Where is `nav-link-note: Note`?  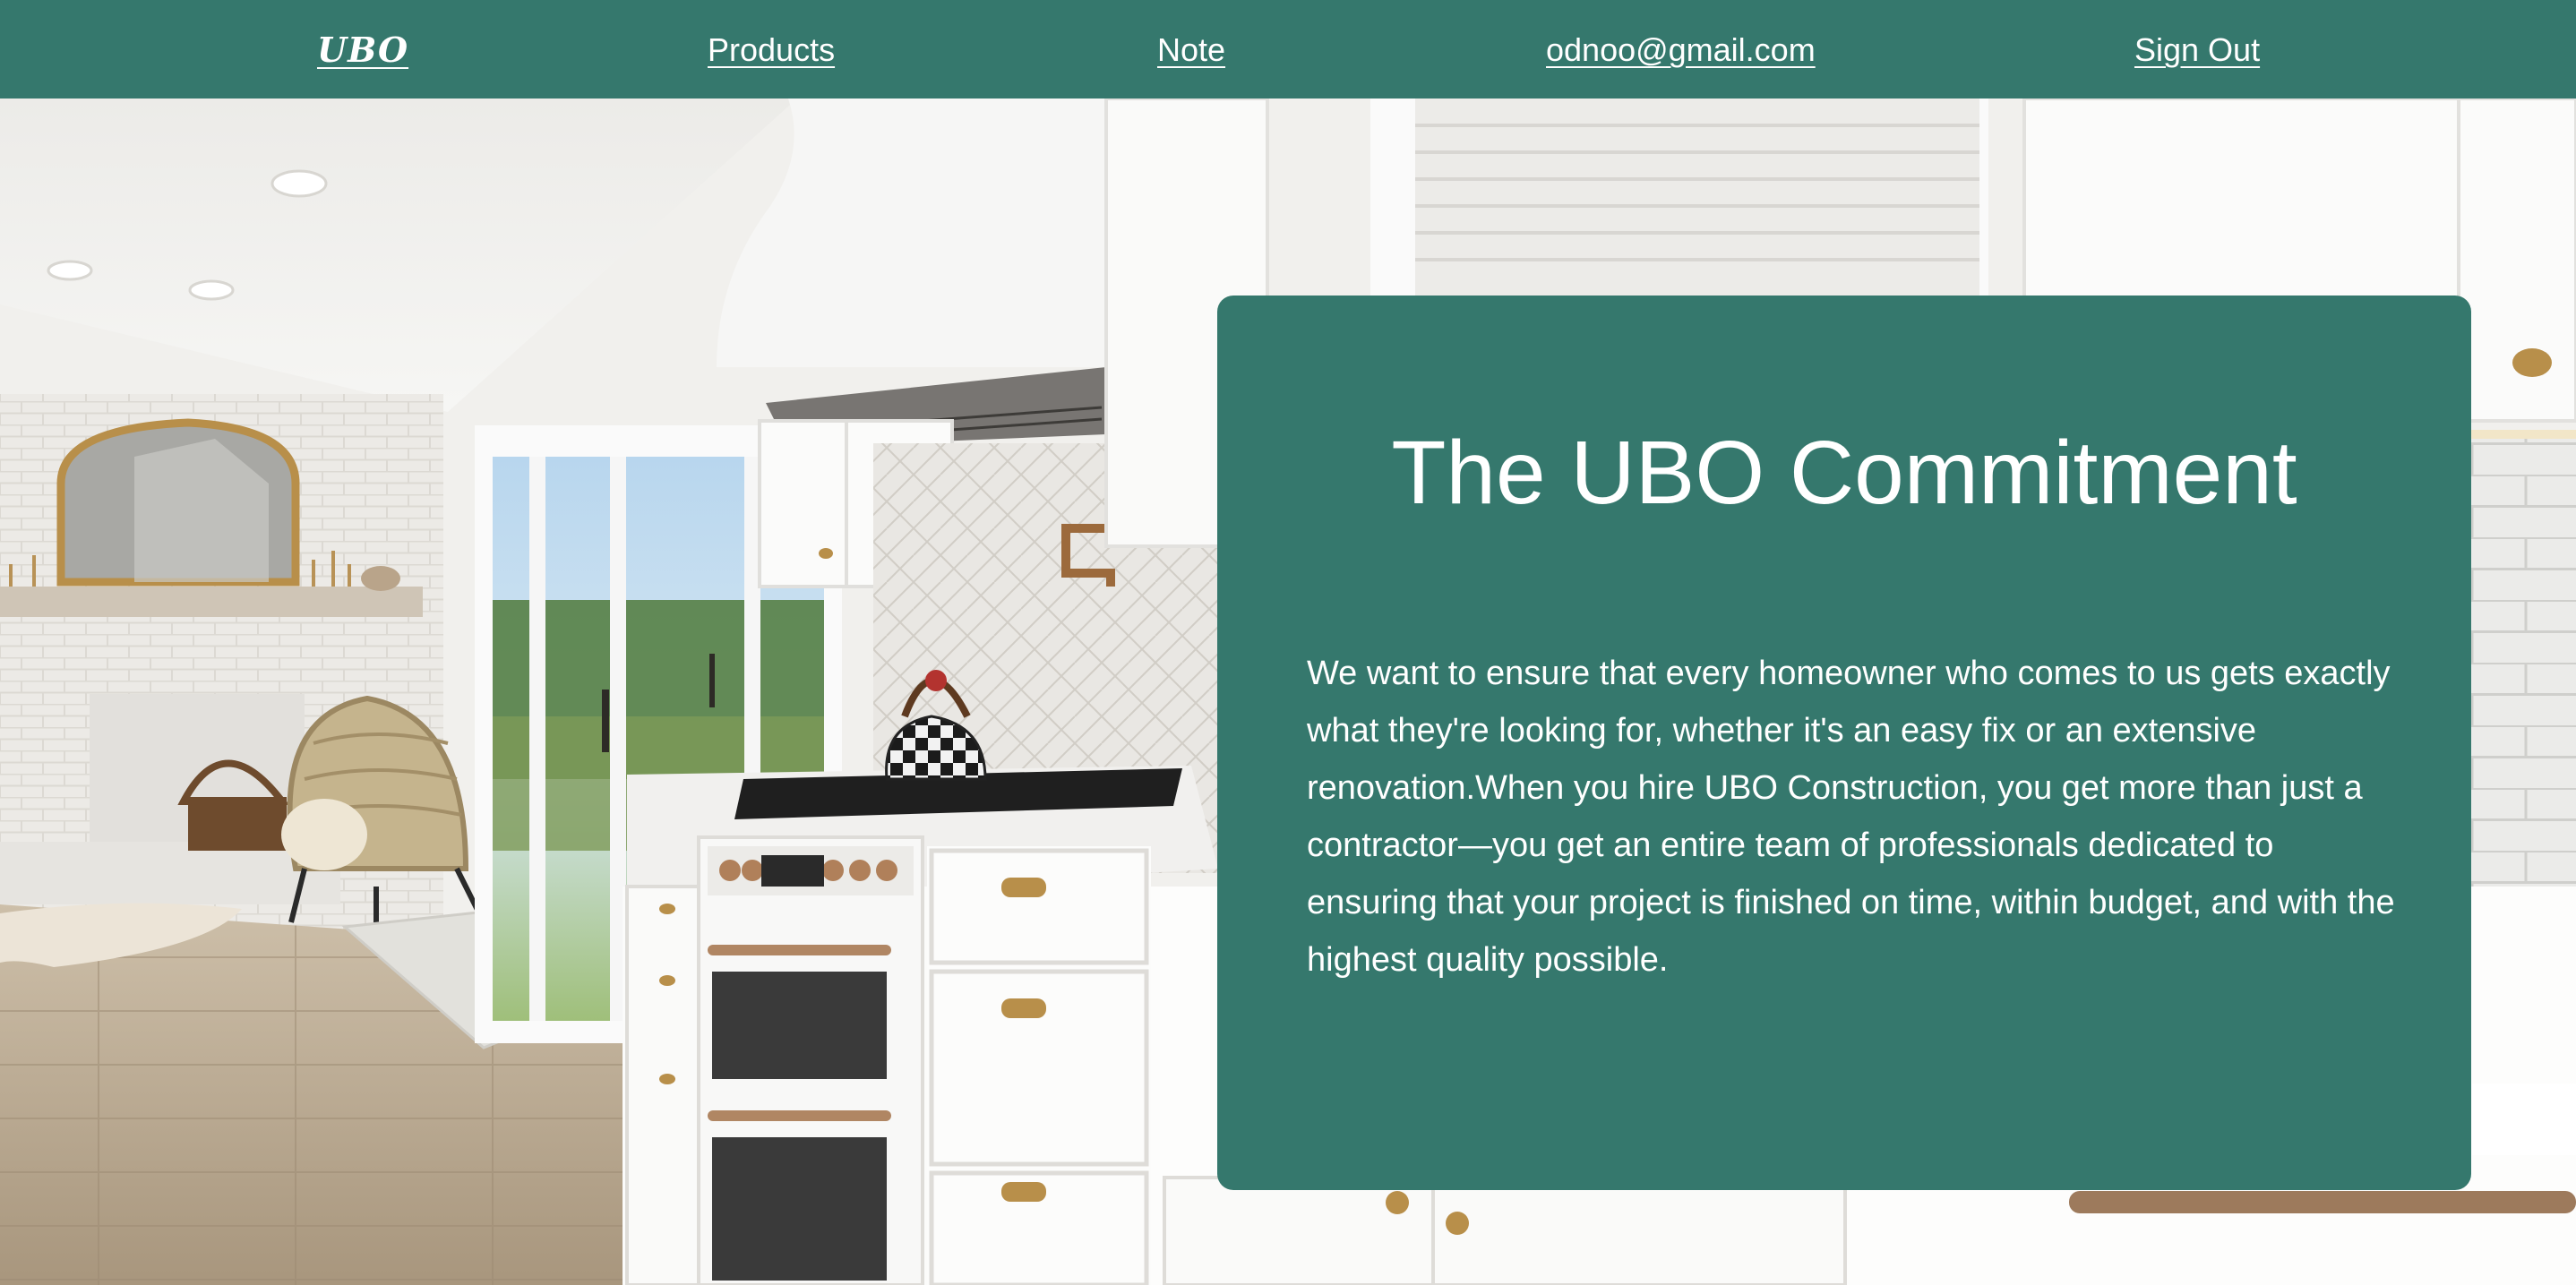 nav-link-note: Note is located at coordinates (1191, 49).